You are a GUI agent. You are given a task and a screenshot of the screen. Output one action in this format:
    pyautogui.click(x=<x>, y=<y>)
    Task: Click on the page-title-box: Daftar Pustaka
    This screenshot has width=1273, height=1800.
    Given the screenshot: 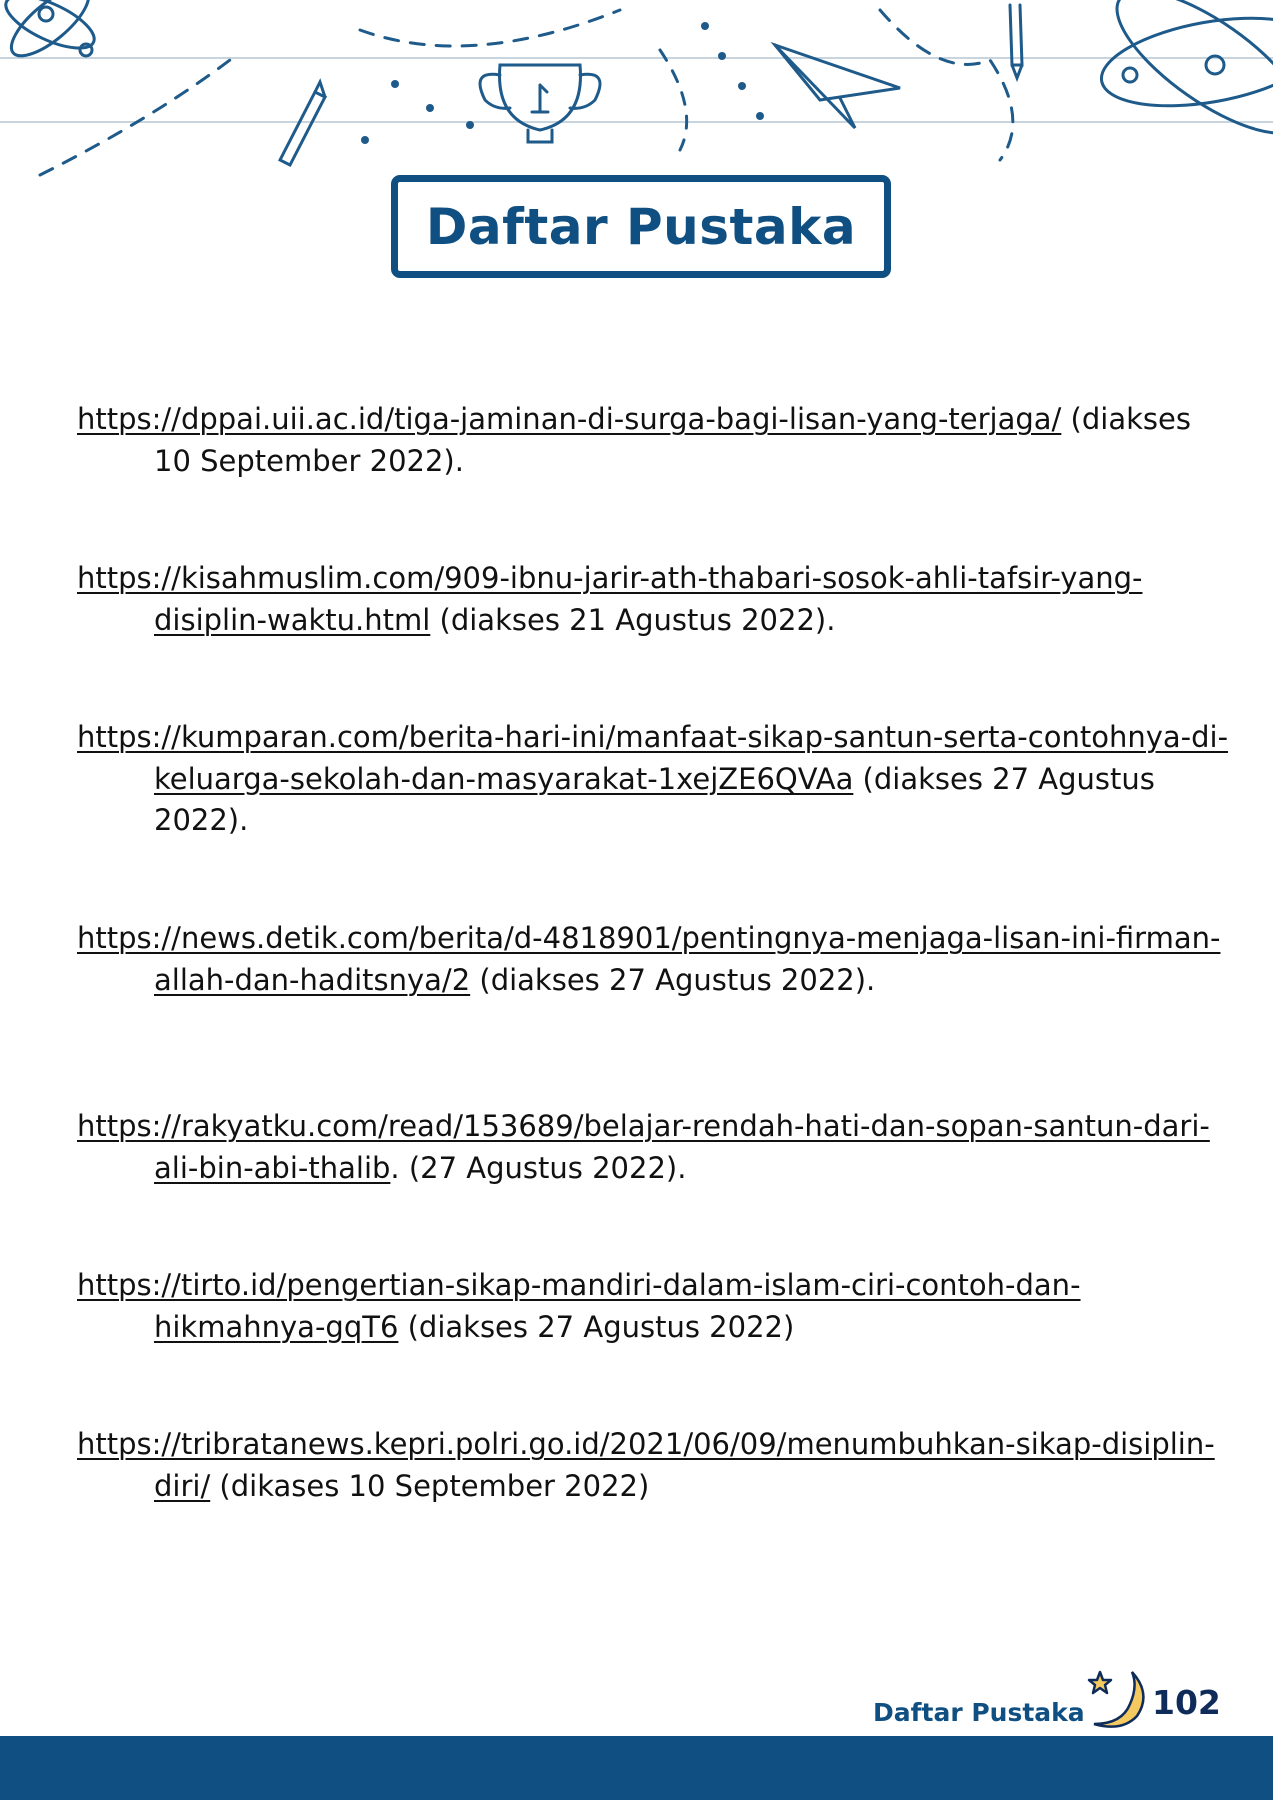 What is the action you would take?
    pyautogui.click(x=641, y=226)
    